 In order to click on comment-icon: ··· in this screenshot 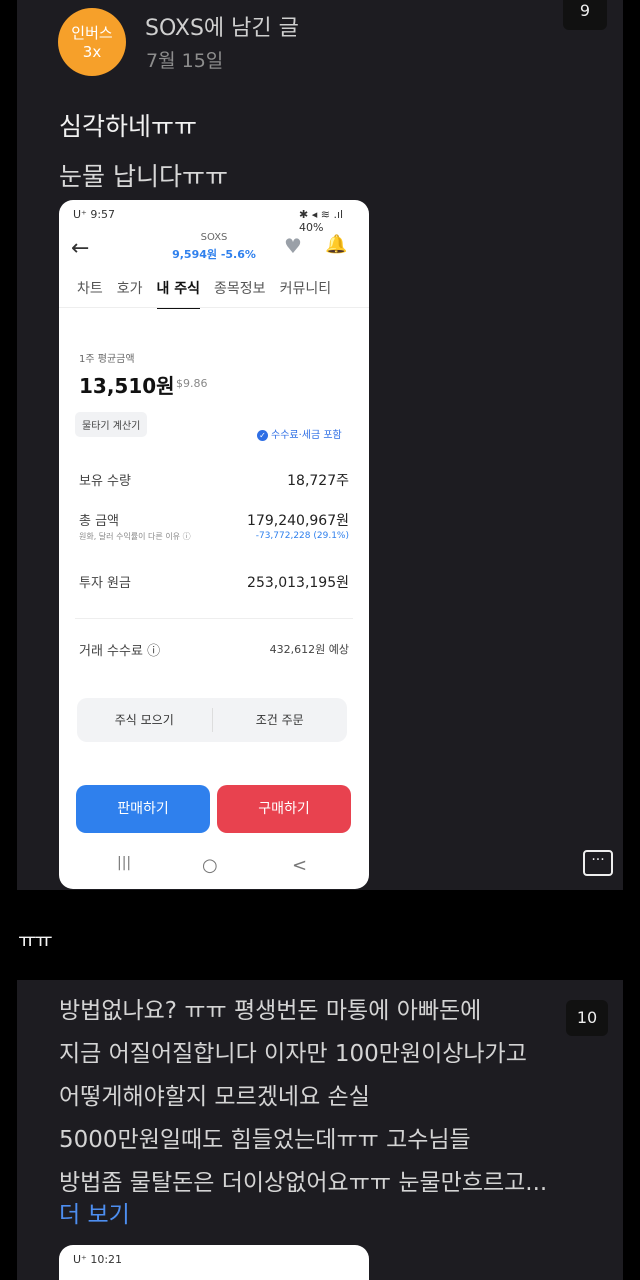, I will do `click(598, 863)`.